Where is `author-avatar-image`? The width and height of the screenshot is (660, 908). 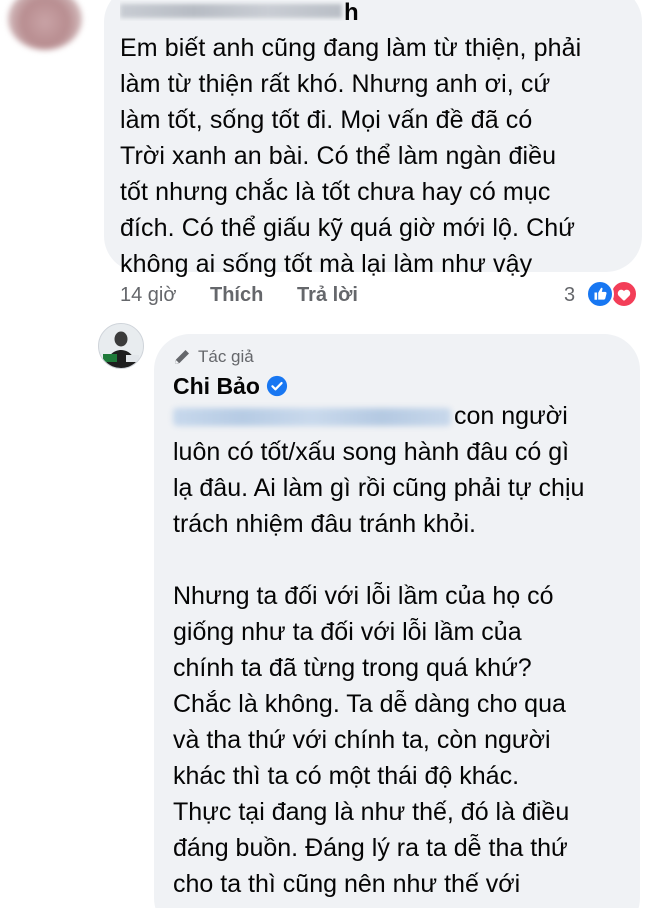
author-avatar-image is located at coordinates (121, 346).